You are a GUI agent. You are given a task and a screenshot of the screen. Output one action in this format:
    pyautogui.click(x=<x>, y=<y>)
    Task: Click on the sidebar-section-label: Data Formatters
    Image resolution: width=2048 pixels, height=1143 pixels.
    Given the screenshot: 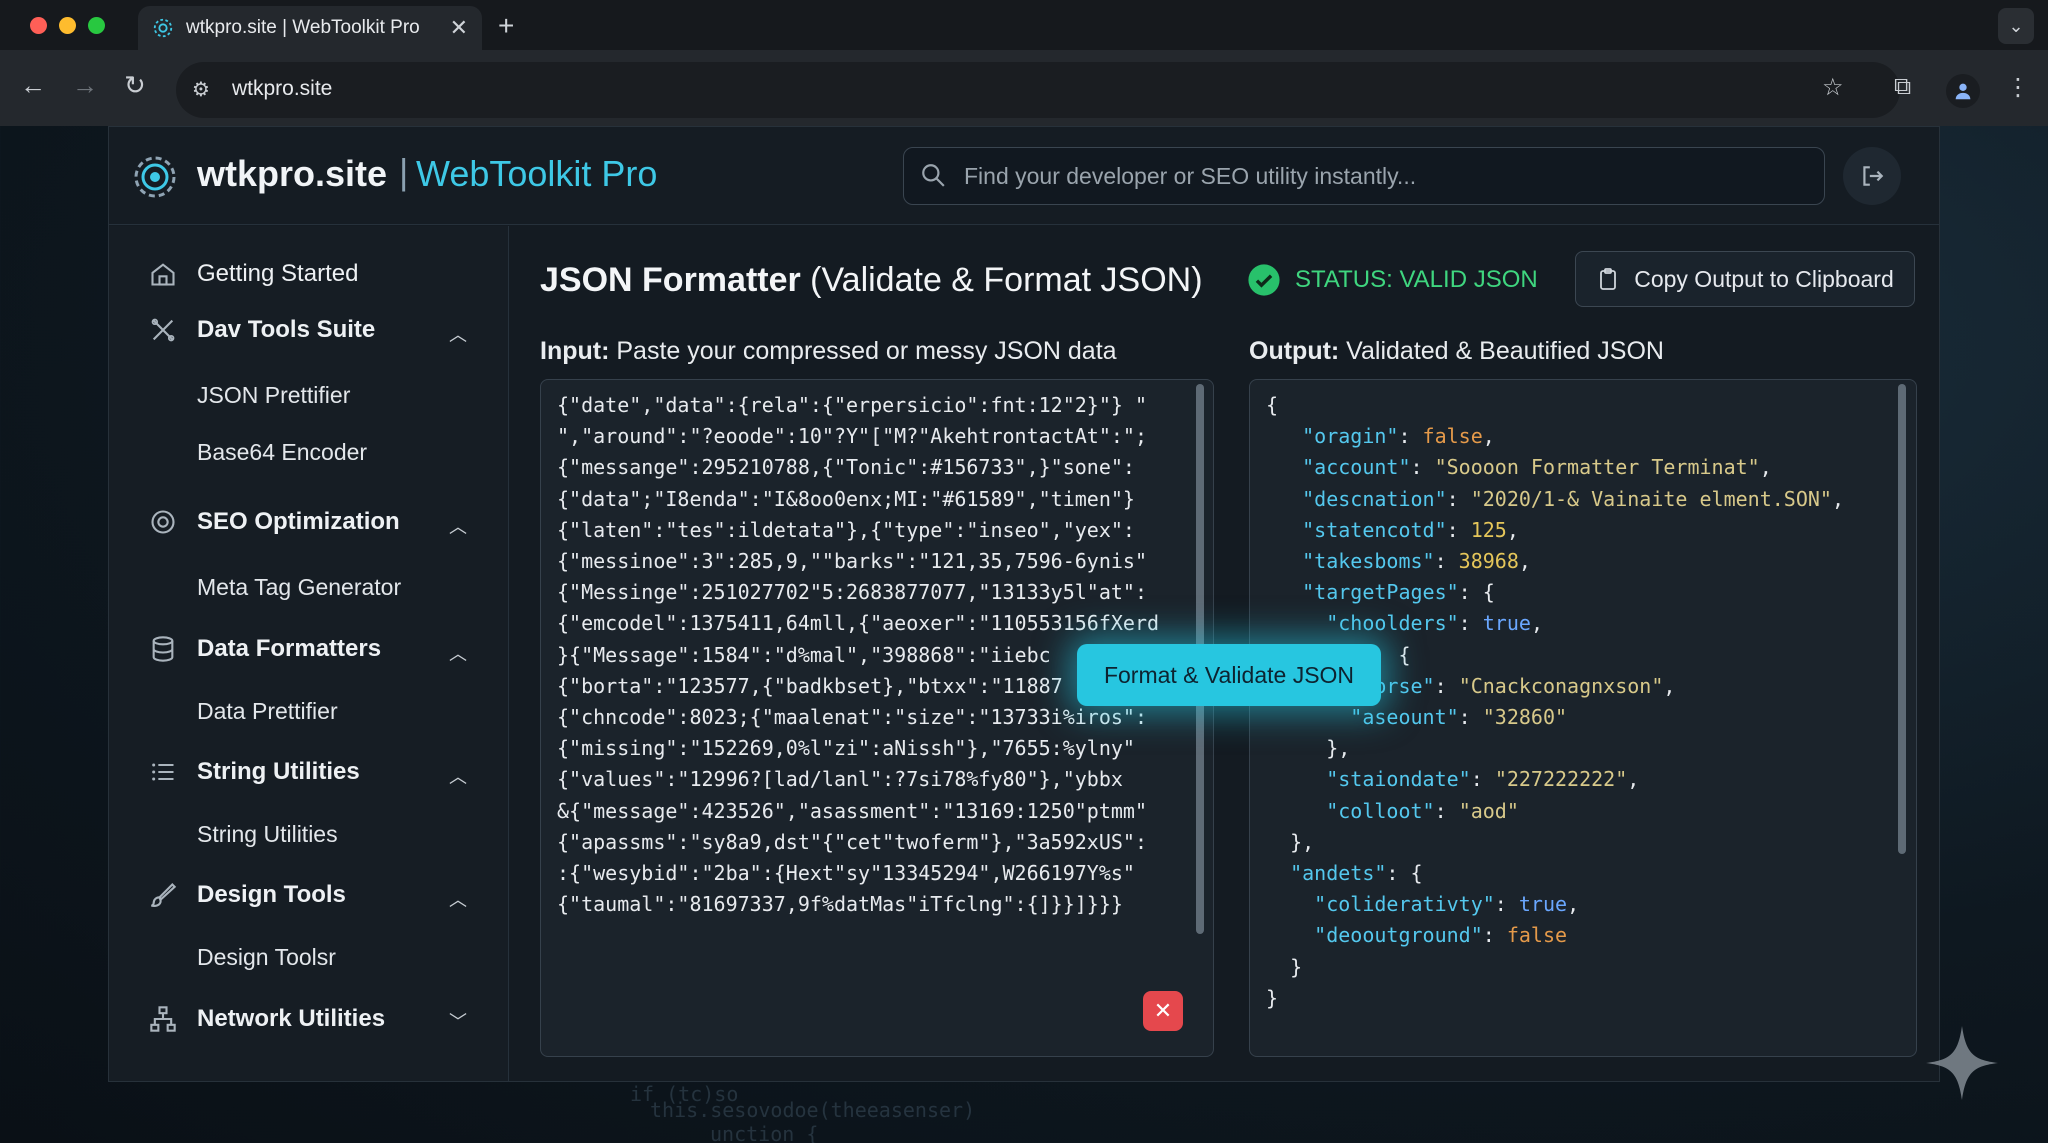 What is the action you would take?
    pyautogui.click(x=289, y=648)
    